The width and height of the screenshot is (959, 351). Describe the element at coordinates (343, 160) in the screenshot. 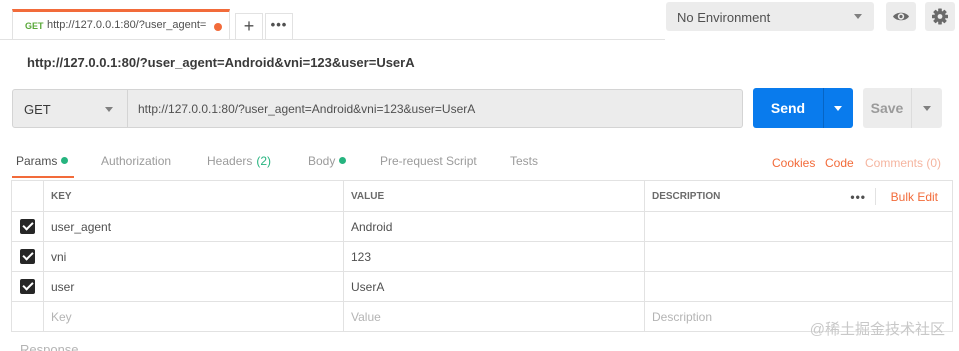

I see `body-active-dot-icon` at that location.